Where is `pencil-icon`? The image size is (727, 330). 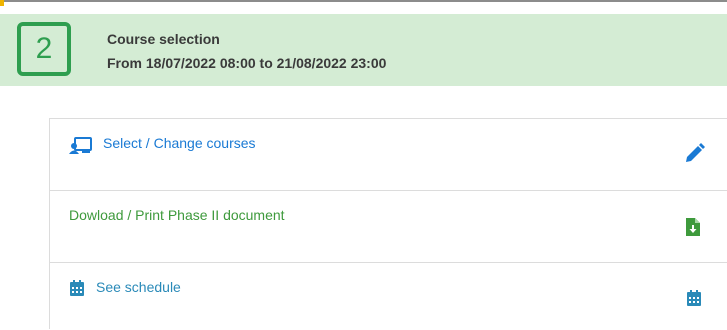 pencil-icon is located at coordinates (694, 156).